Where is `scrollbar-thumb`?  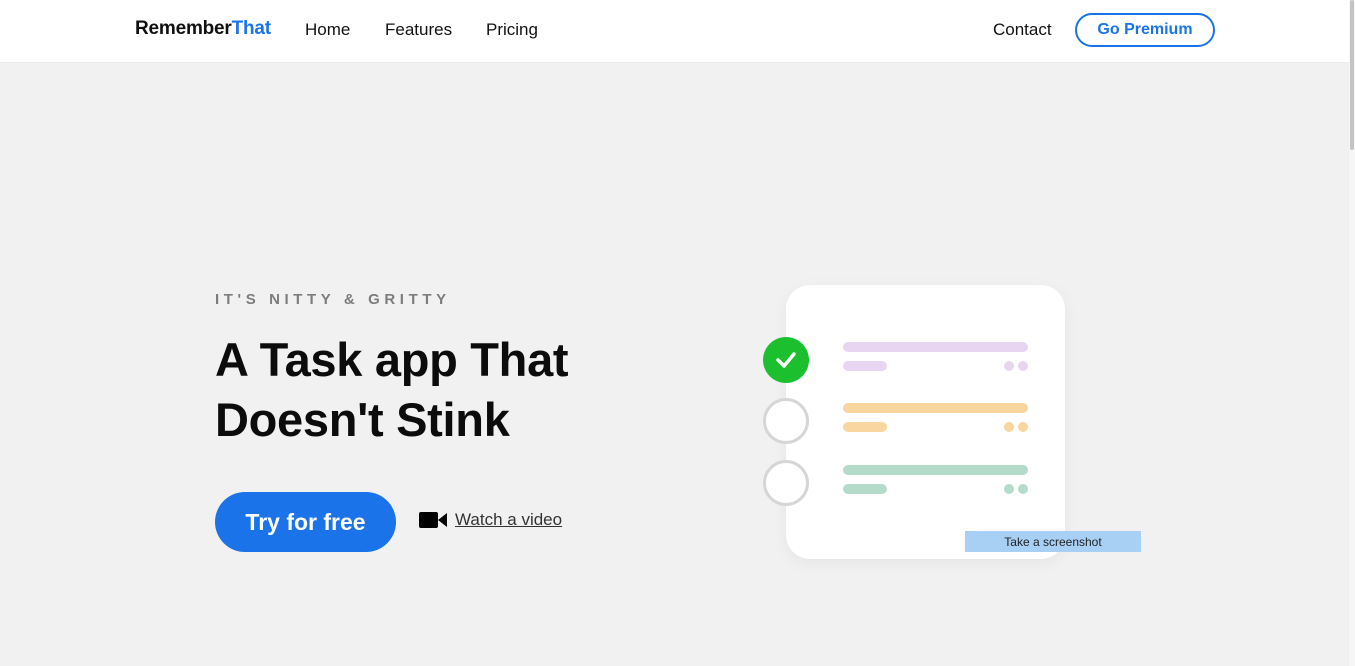
scrollbar-thumb is located at coordinates (1352, 75).